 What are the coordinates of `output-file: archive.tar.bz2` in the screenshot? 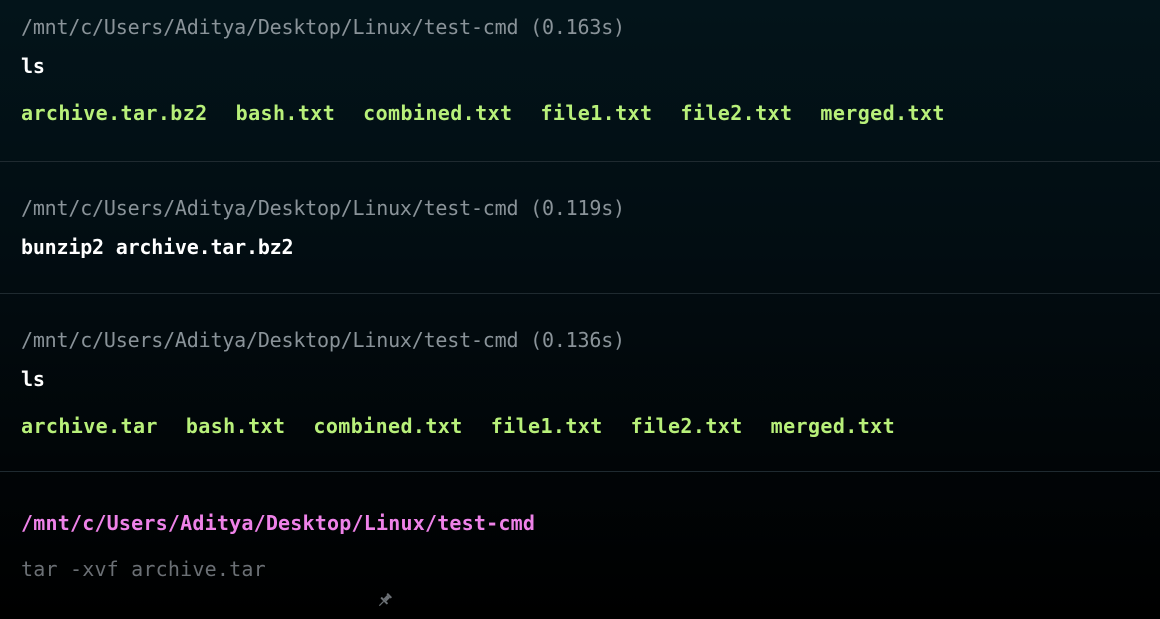 It's located at (114, 113).